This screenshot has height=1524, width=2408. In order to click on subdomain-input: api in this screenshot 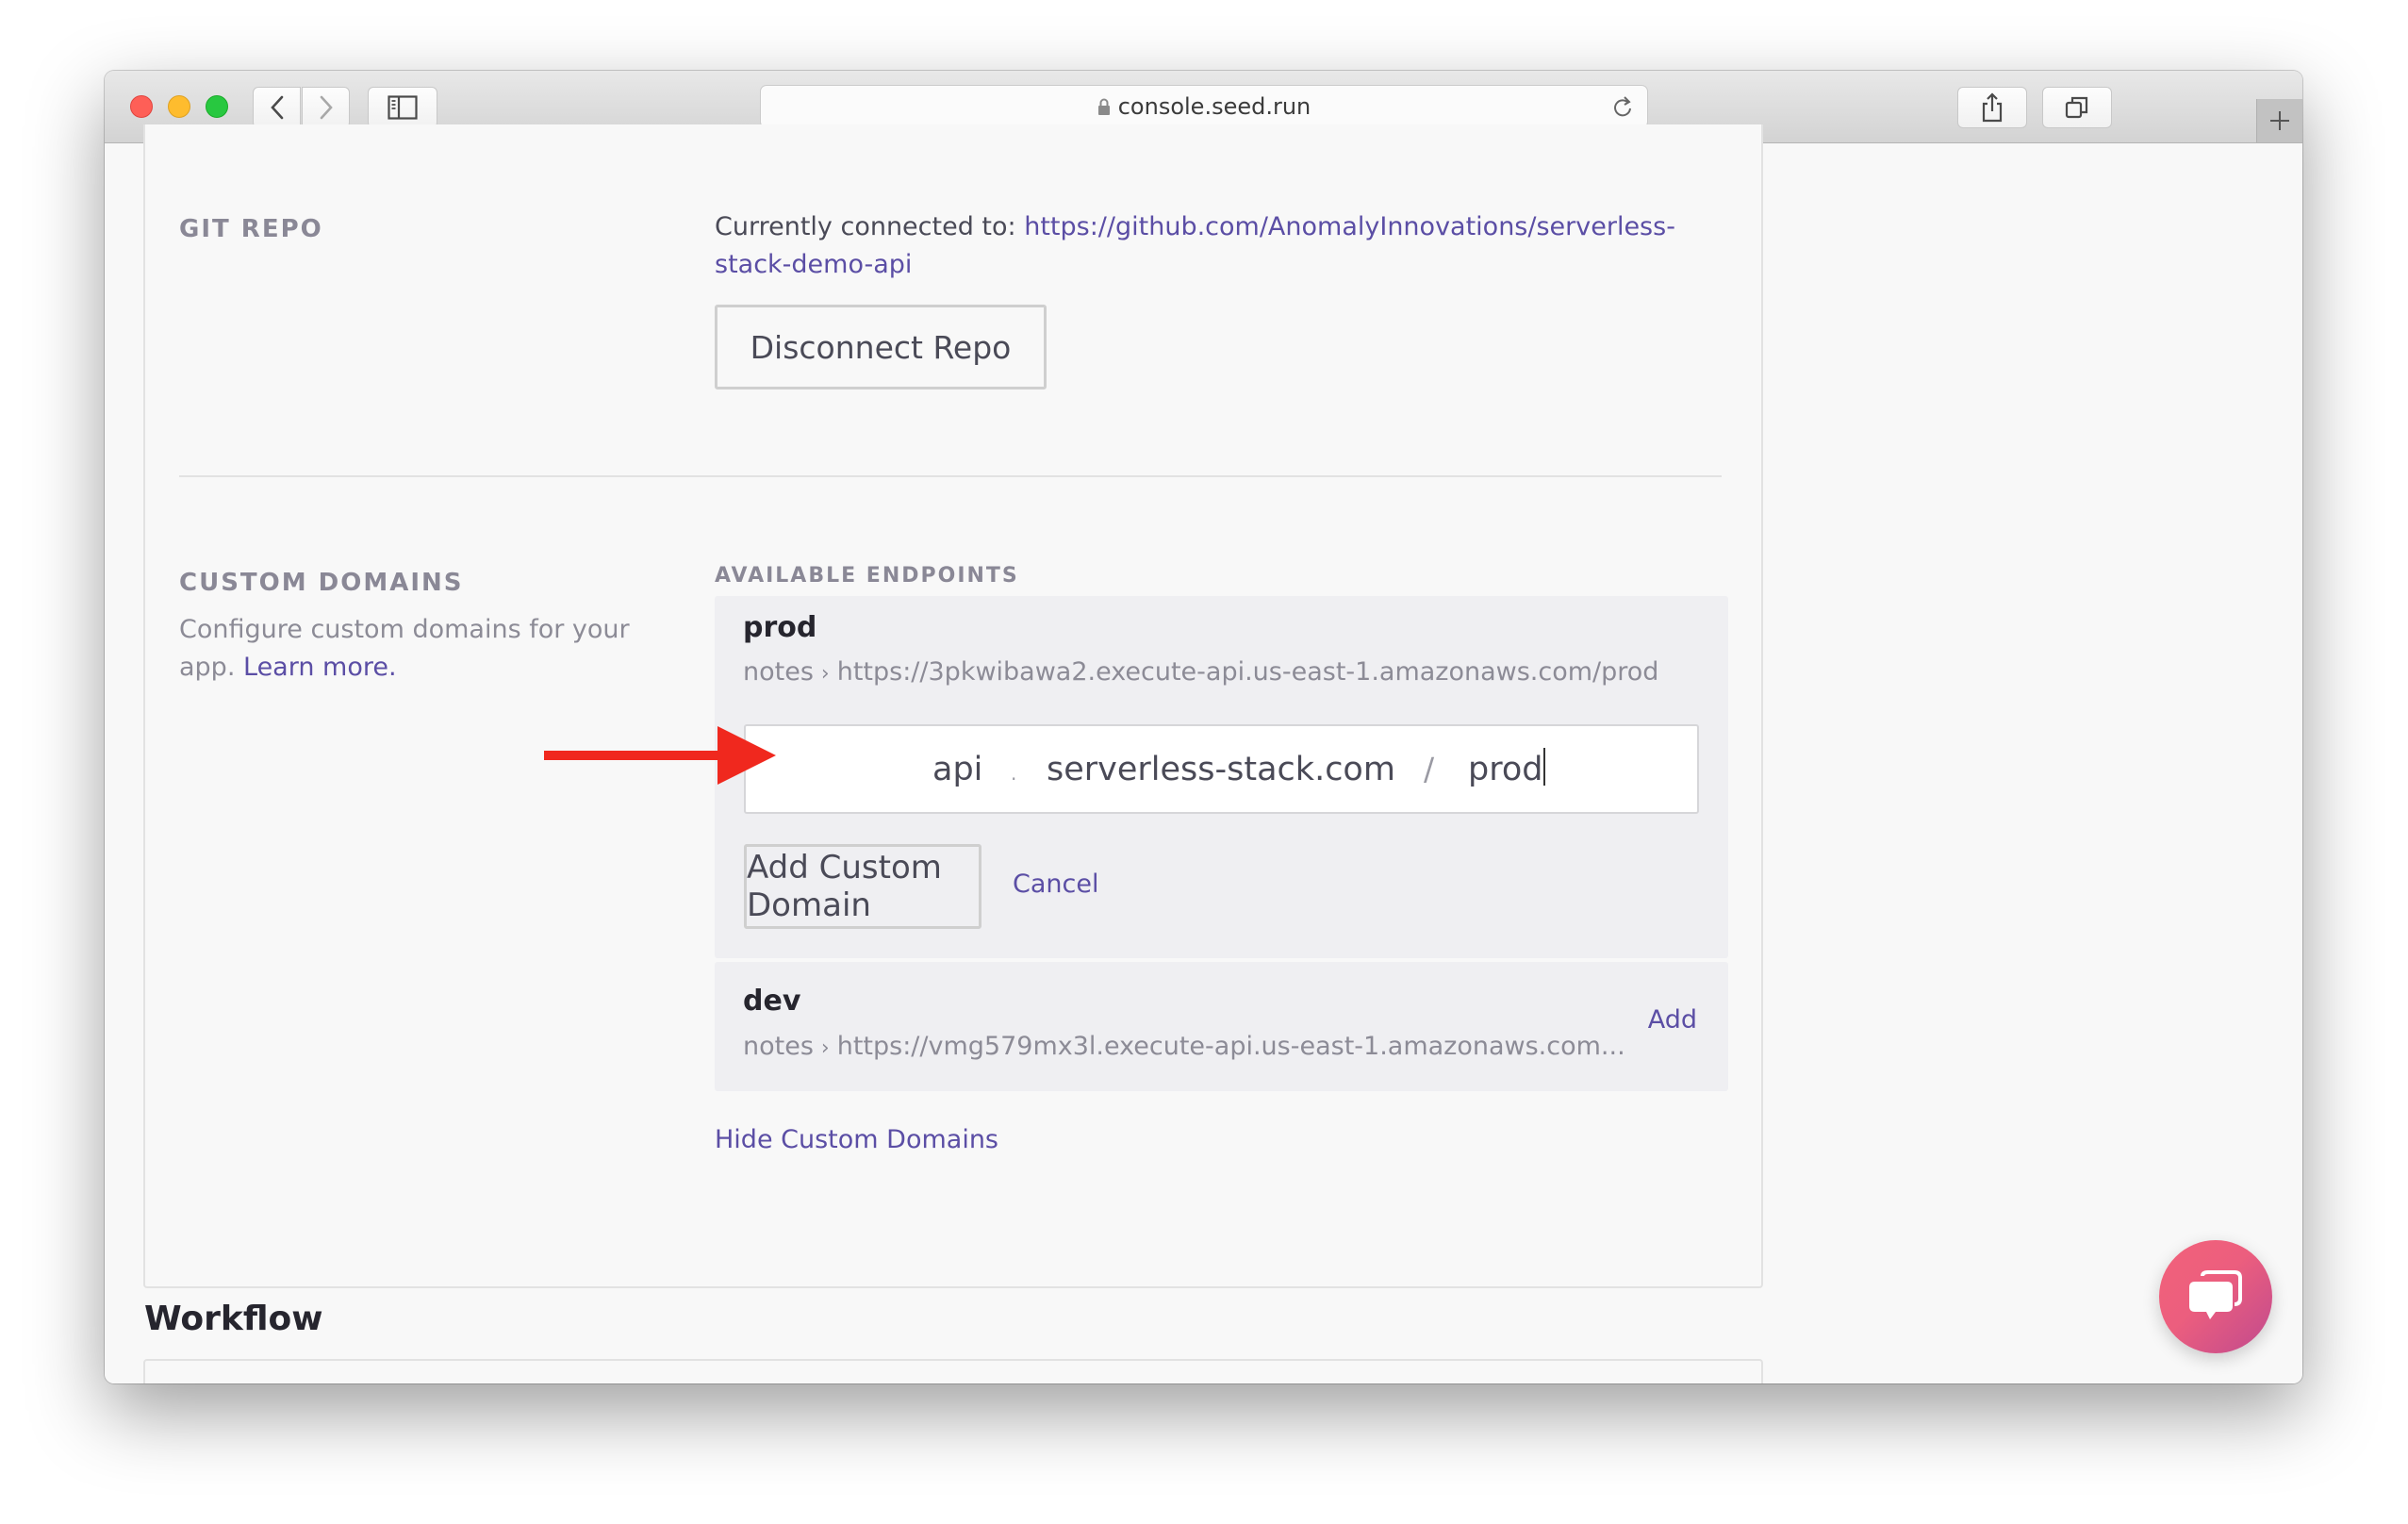, I will do `click(957, 769)`.